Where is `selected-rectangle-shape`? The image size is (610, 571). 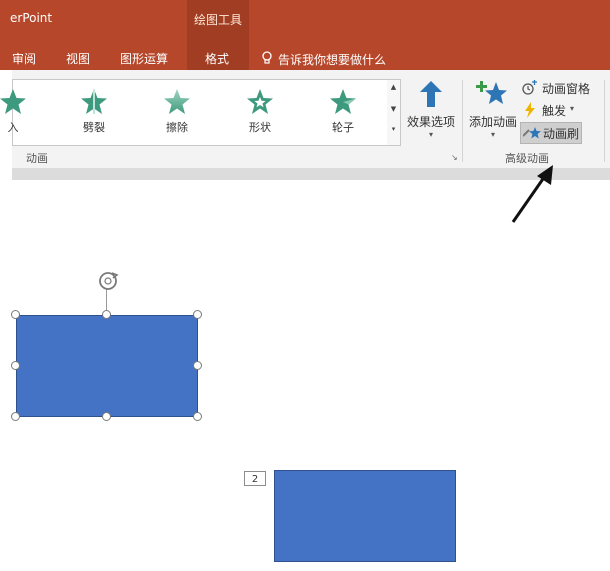 selected-rectangle-shape is located at coordinates (107, 366).